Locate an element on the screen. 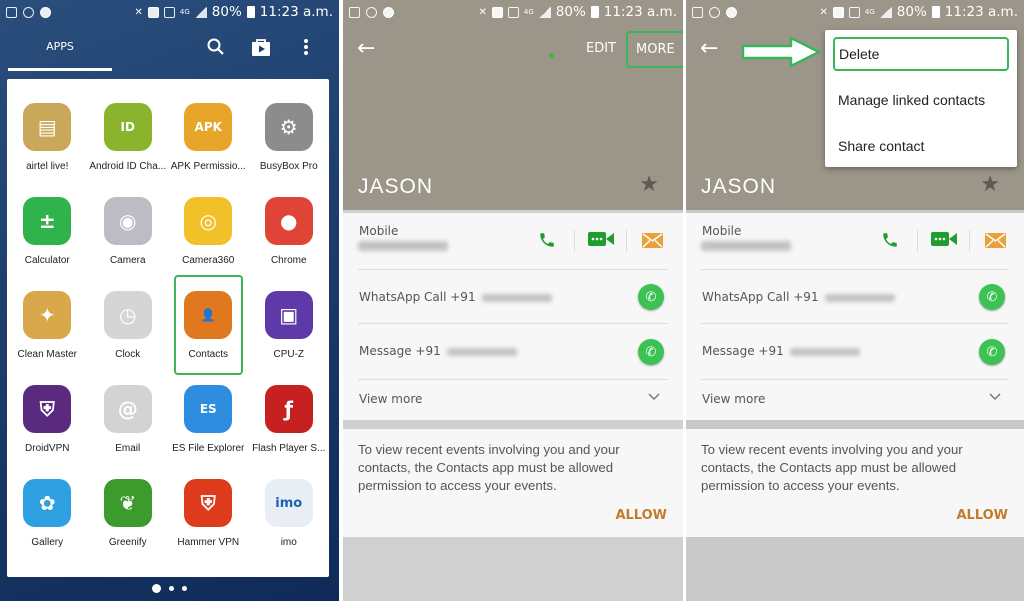 This screenshot has width=1024, height=601. app-clean-master: ✦ Clean Master is located at coordinates (47, 332).